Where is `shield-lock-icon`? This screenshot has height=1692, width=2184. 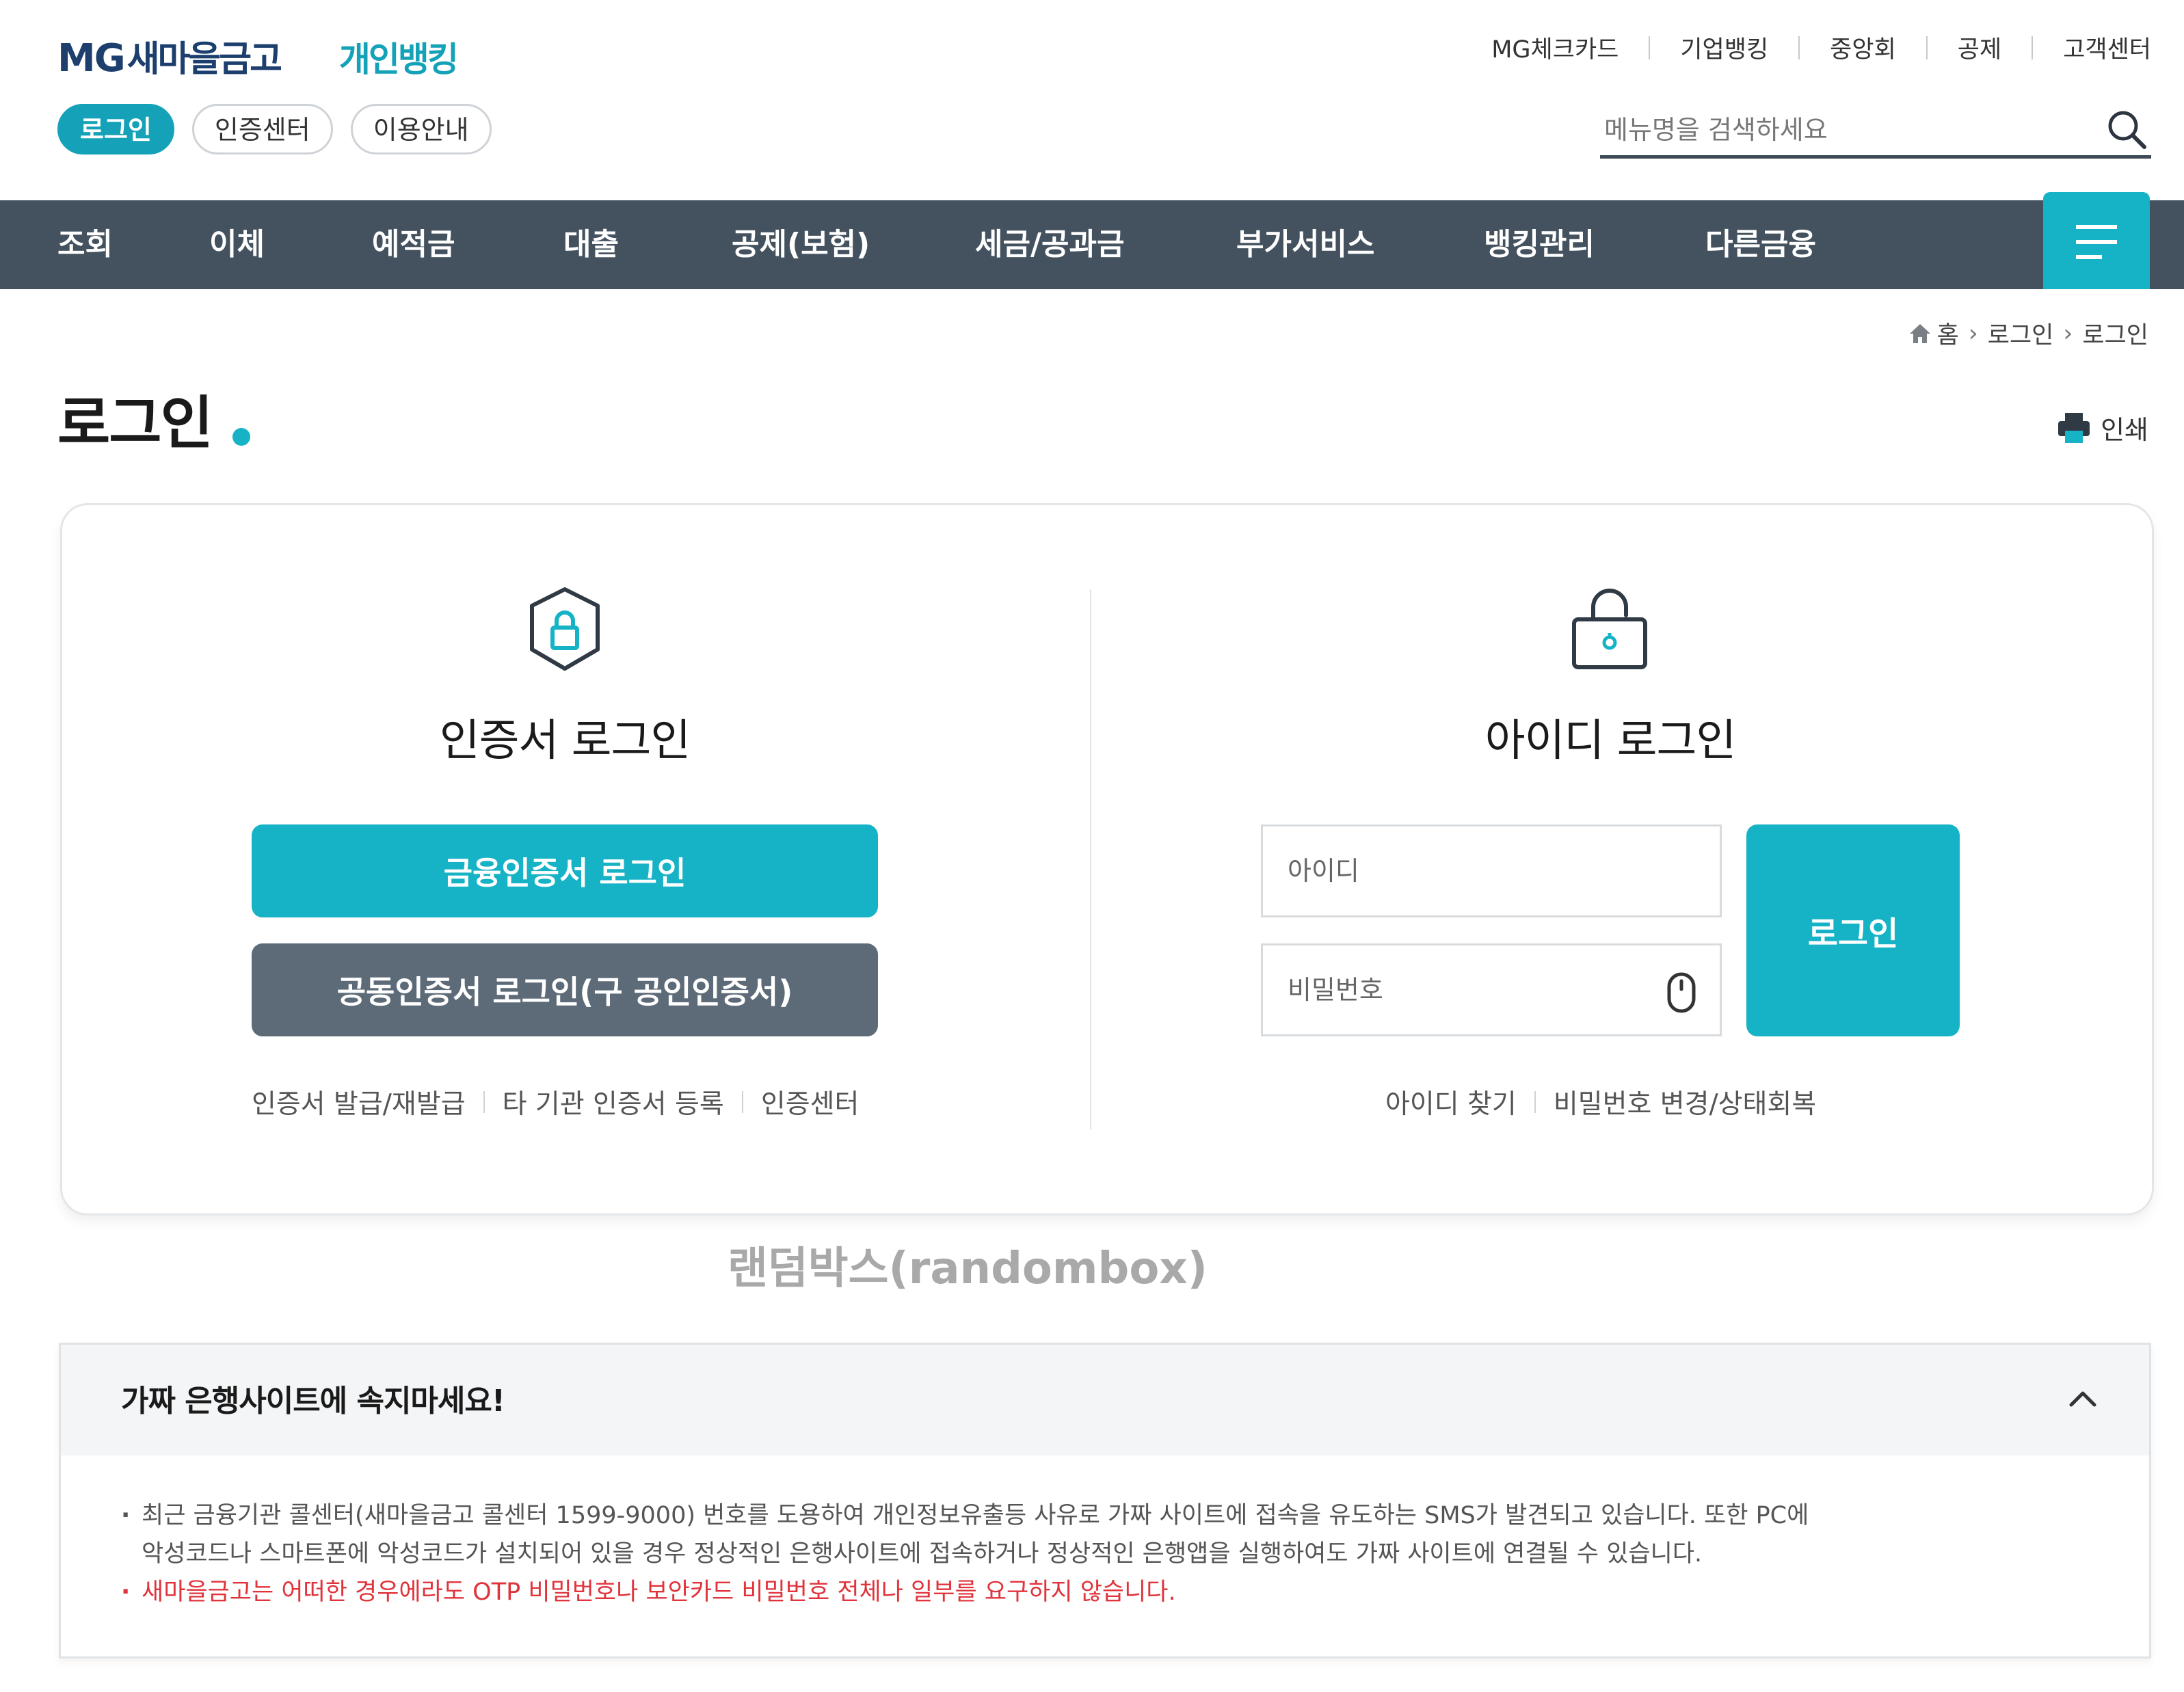 shield-lock-icon is located at coordinates (565, 629).